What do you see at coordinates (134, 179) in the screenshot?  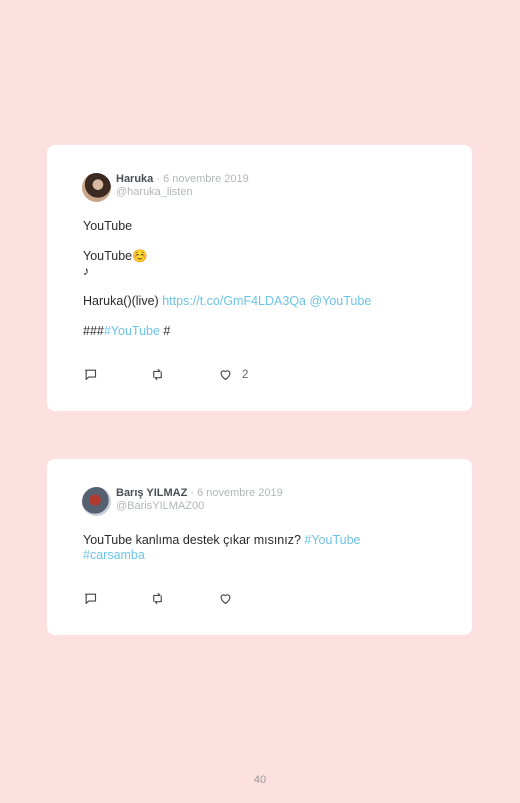 I see `author-name: Haruka` at bounding box center [134, 179].